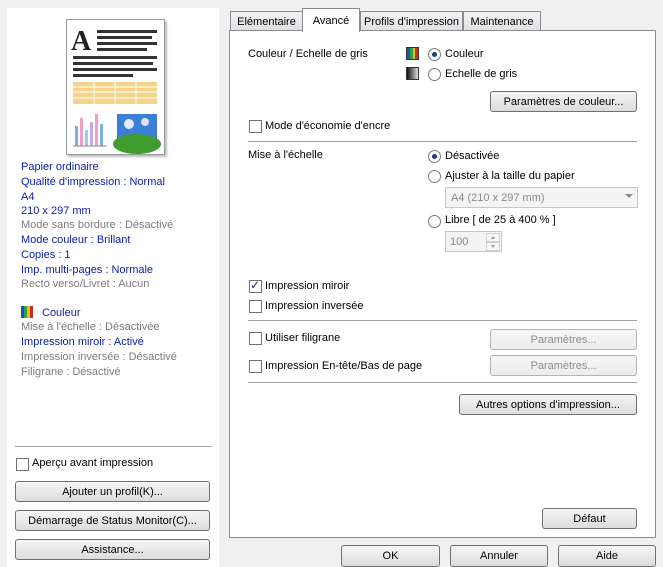 The image size is (663, 567). What do you see at coordinates (60, 167) in the screenshot?
I see `summary-paper-type: Papier ordinaire` at bounding box center [60, 167].